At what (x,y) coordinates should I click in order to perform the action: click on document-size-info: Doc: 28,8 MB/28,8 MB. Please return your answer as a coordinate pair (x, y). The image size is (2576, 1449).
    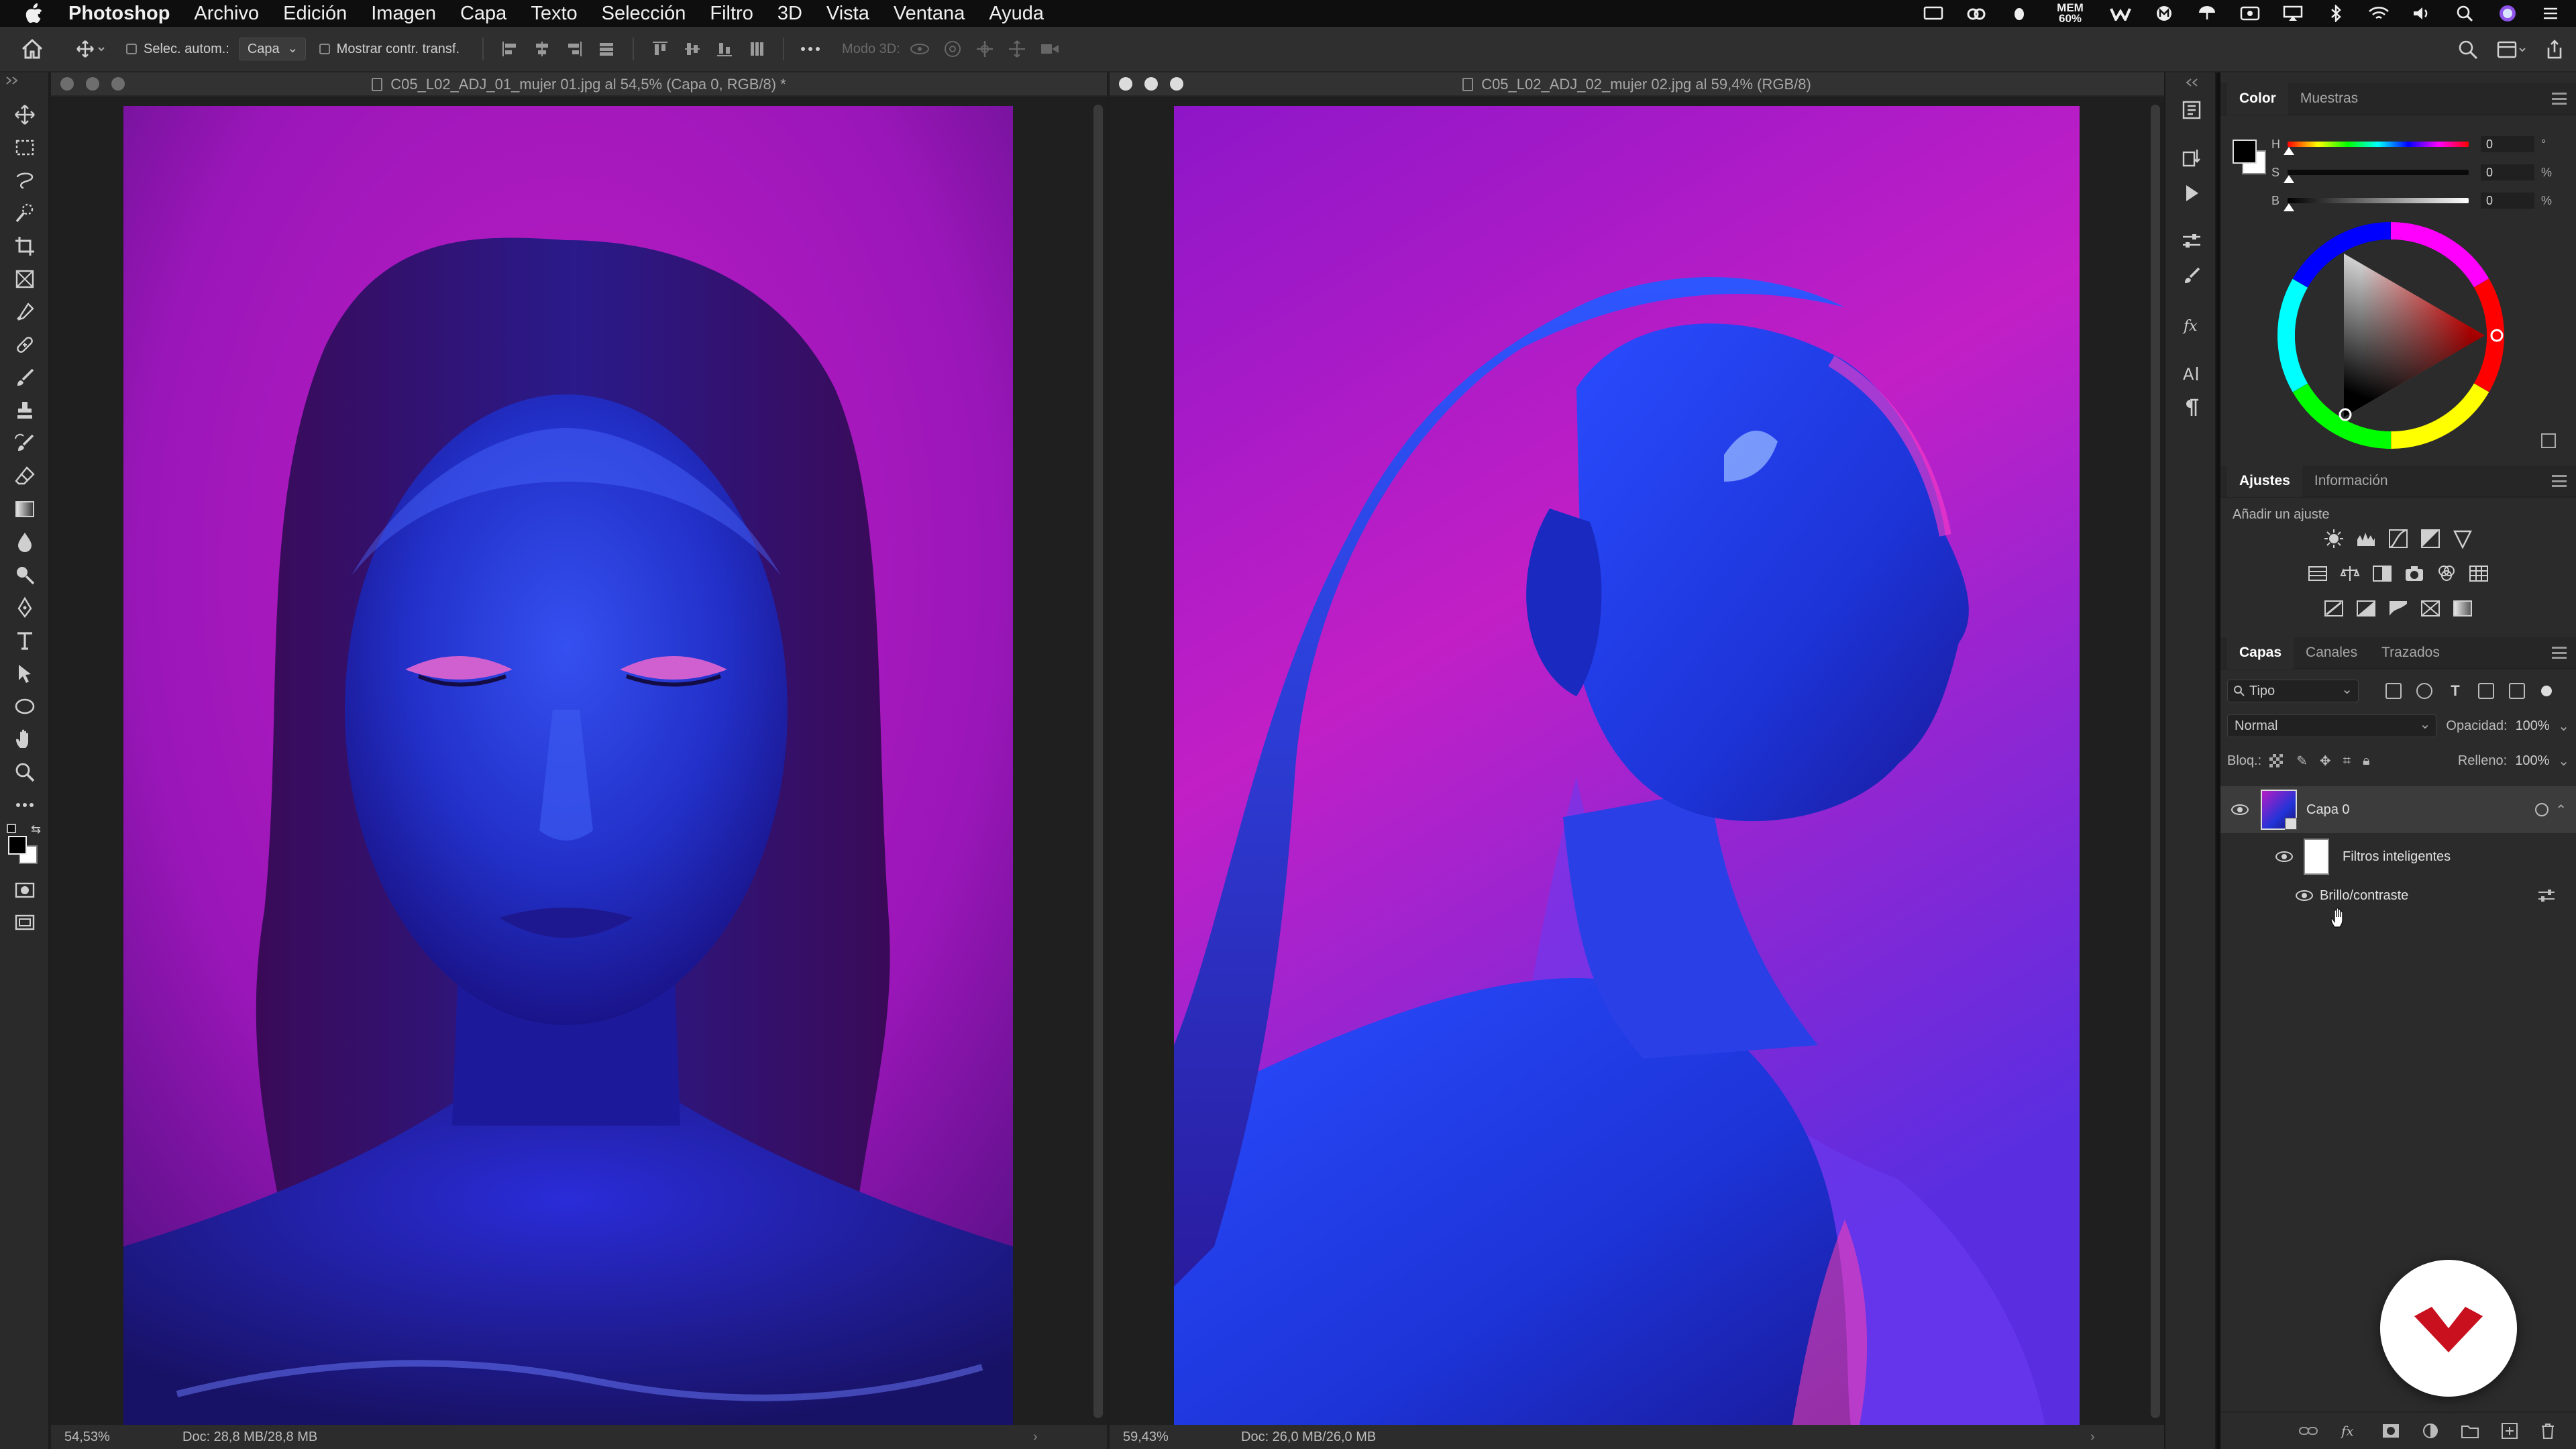
    Looking at the image, I should click on (594, 1437).